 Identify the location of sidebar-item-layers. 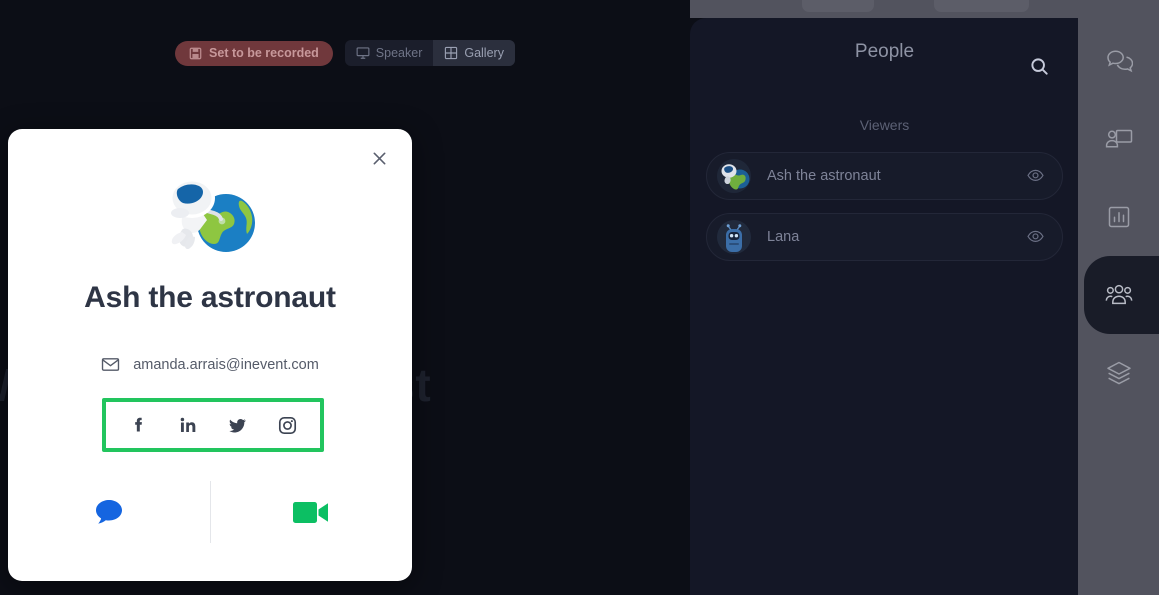
(1118, 373).